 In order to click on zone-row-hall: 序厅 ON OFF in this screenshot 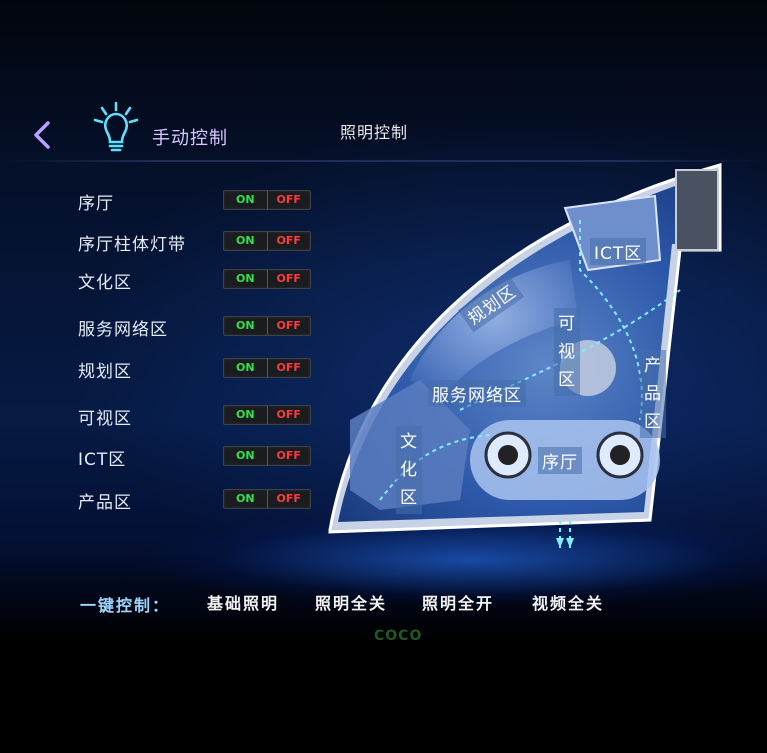, I will do `click(198, 201)`.